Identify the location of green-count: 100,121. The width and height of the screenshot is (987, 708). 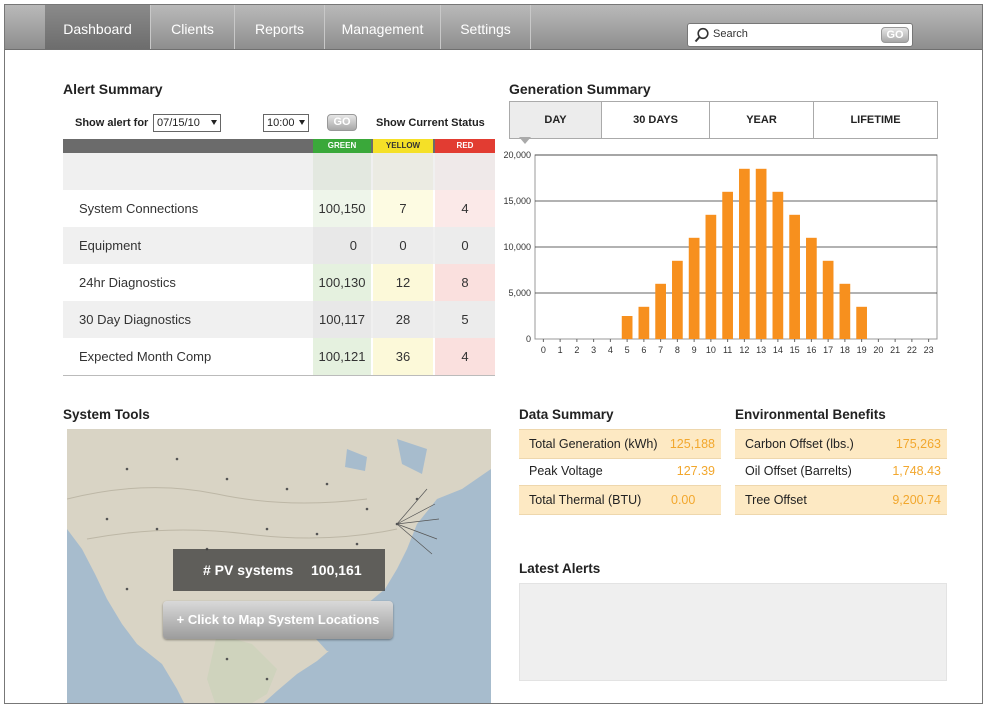
(342, 356).